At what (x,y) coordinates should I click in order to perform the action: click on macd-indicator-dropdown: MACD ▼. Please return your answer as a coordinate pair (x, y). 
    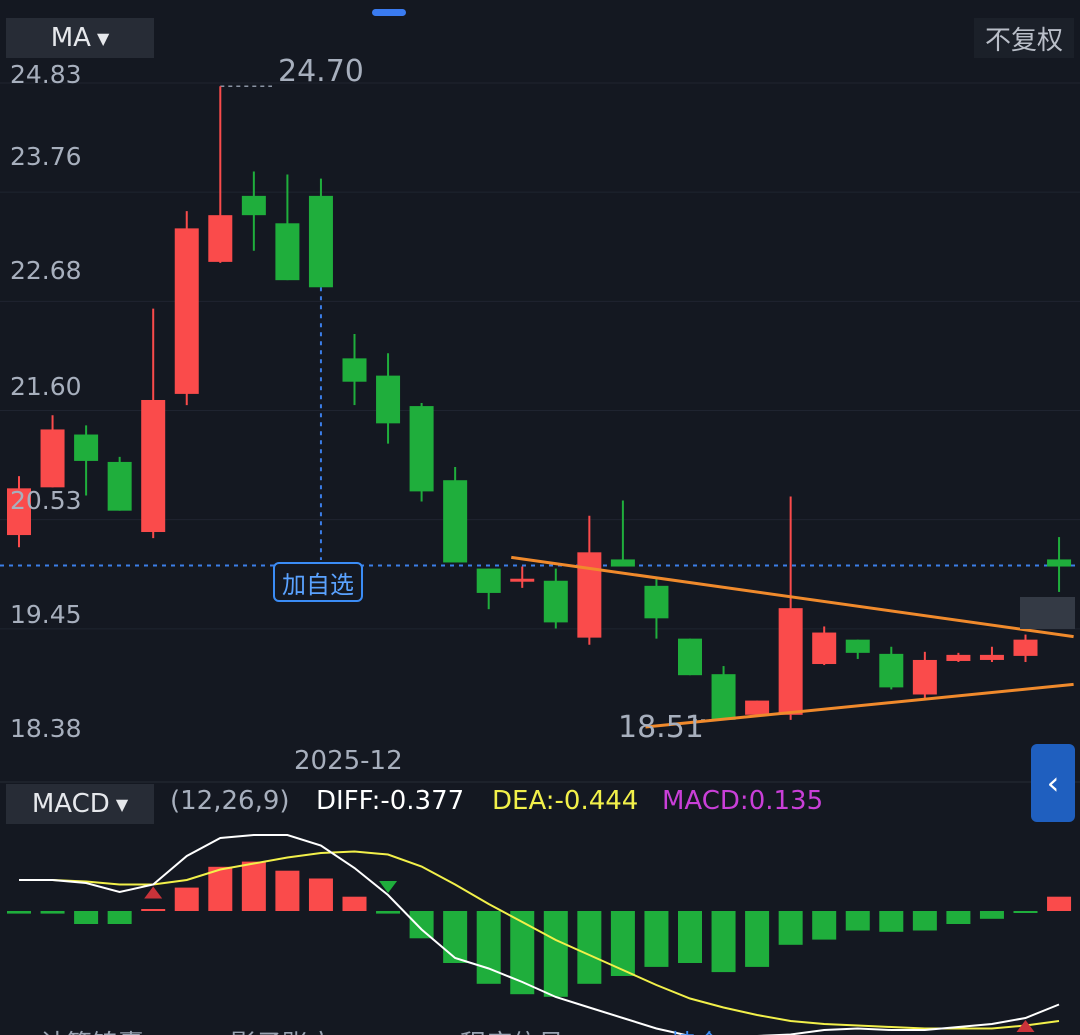
    Looking at the image, I should click on (80, 804).